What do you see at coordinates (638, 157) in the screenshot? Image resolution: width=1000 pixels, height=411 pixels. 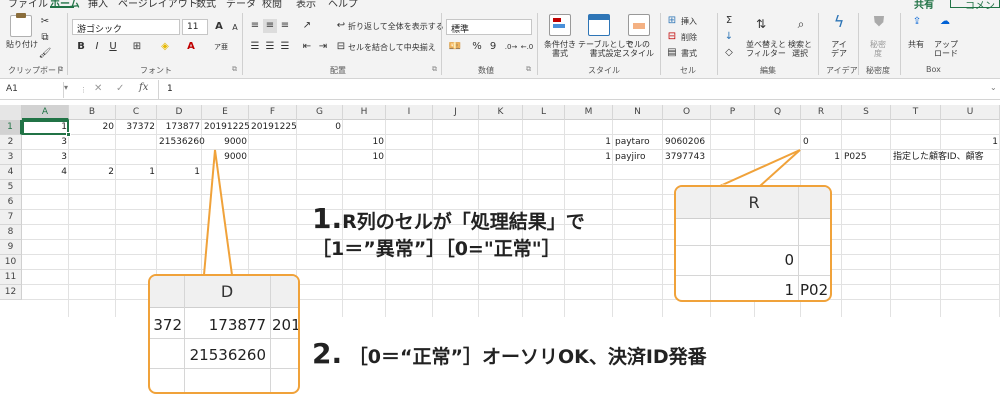 I see `cell-n3: payjiro` at bounding box center [638, 157].